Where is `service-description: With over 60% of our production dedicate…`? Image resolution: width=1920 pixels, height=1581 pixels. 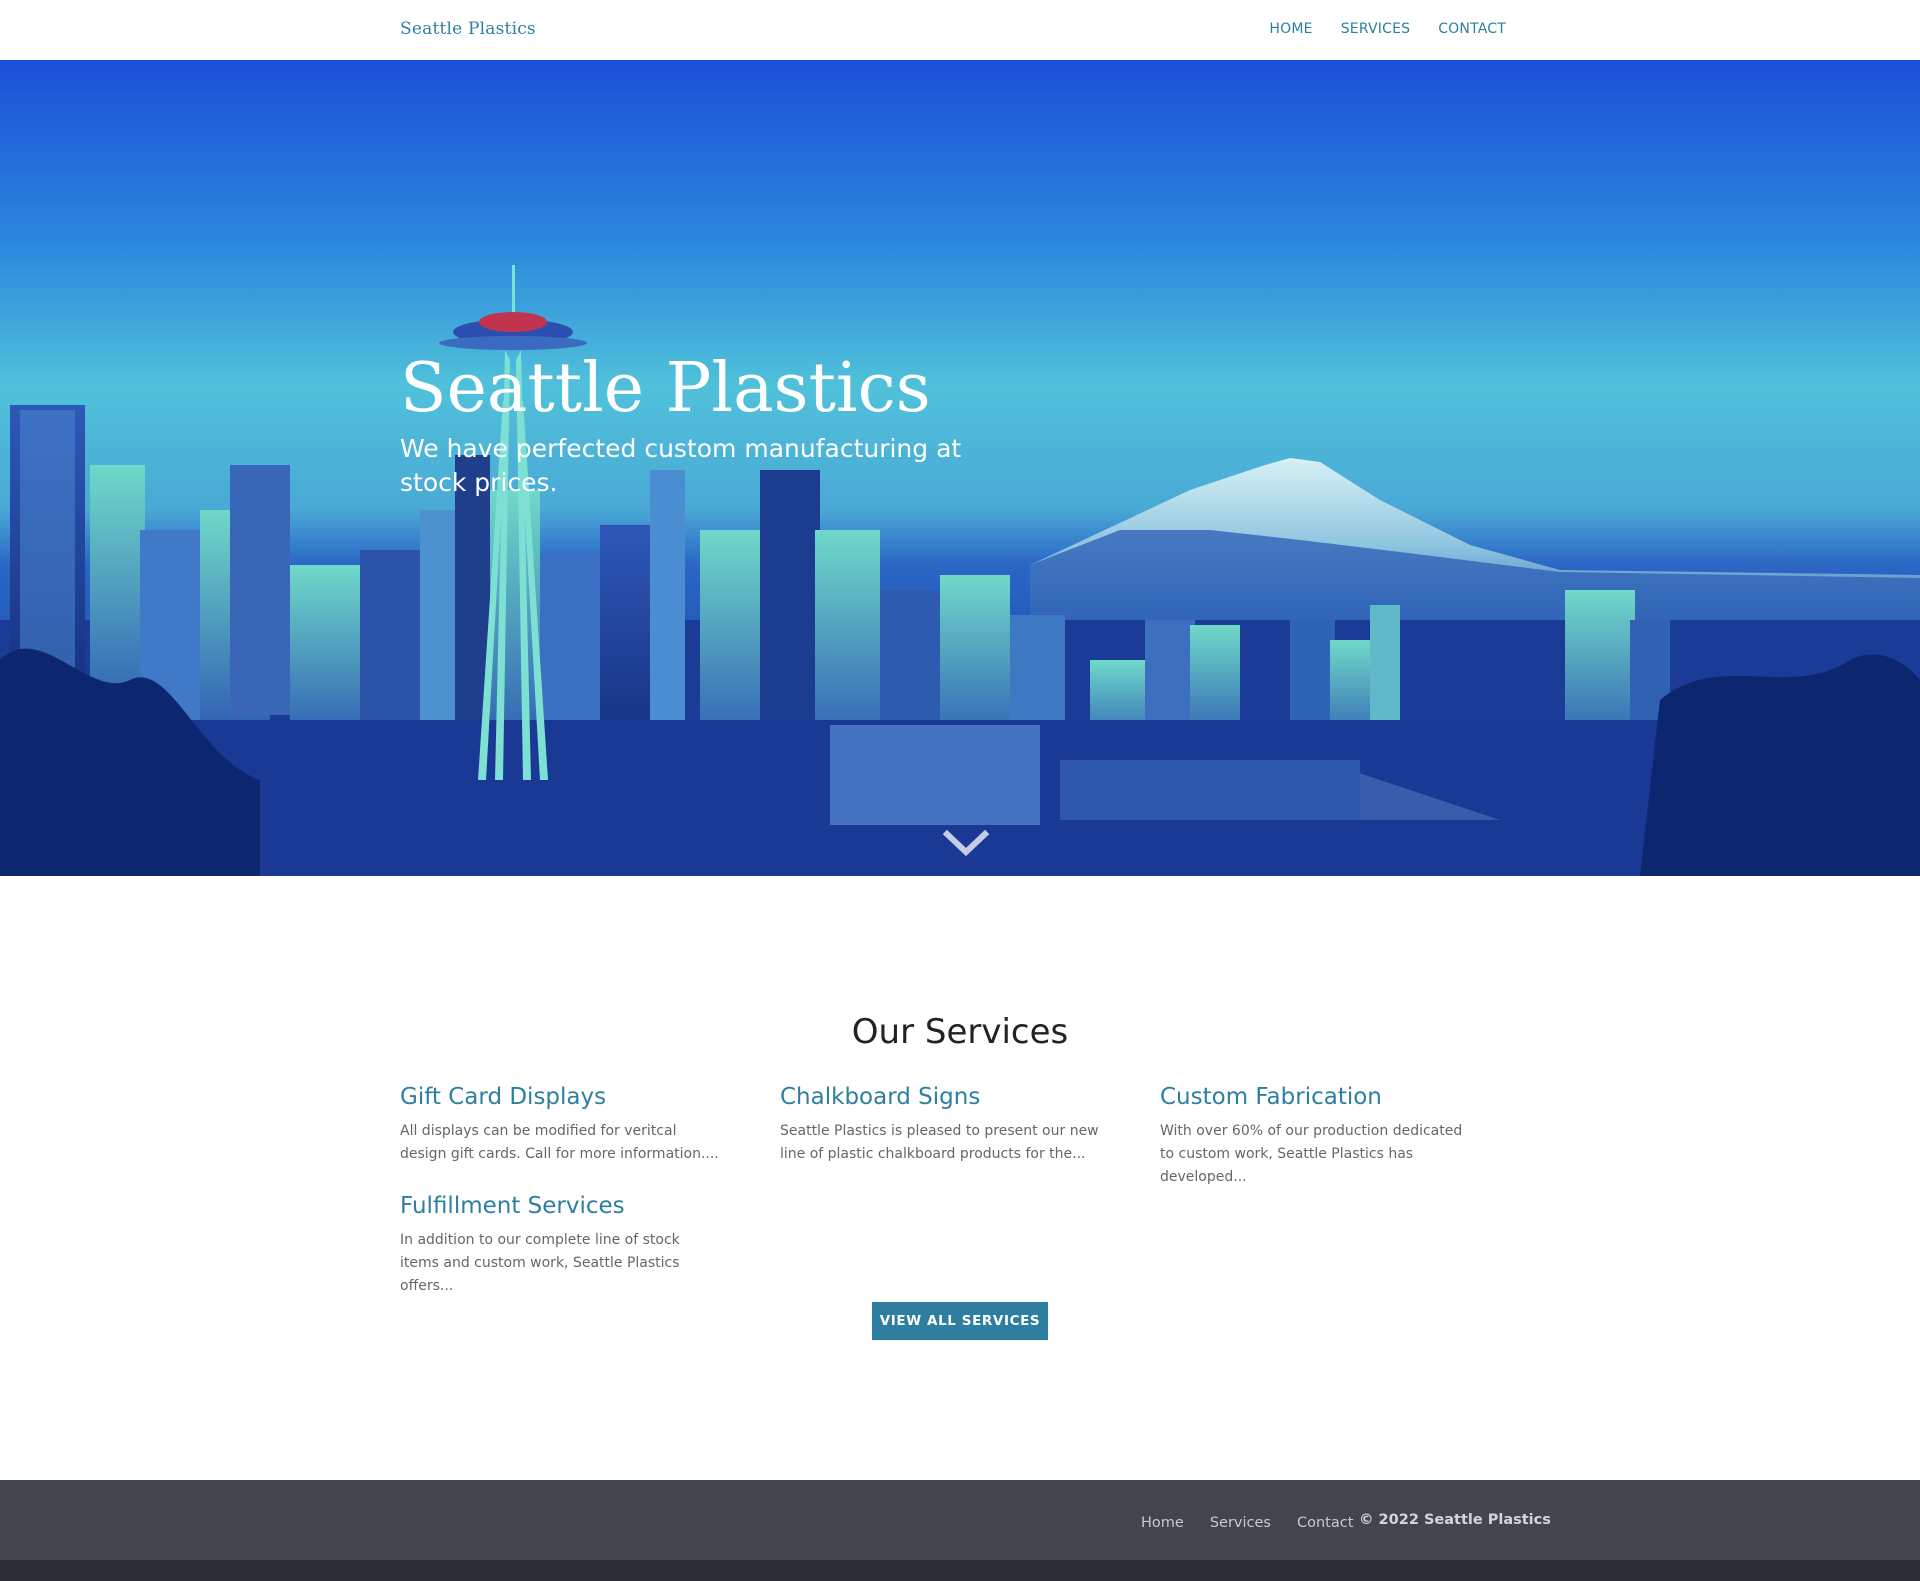
service-description: With over 60% of our production dedicate… is located at coordinates (1311, 1154).